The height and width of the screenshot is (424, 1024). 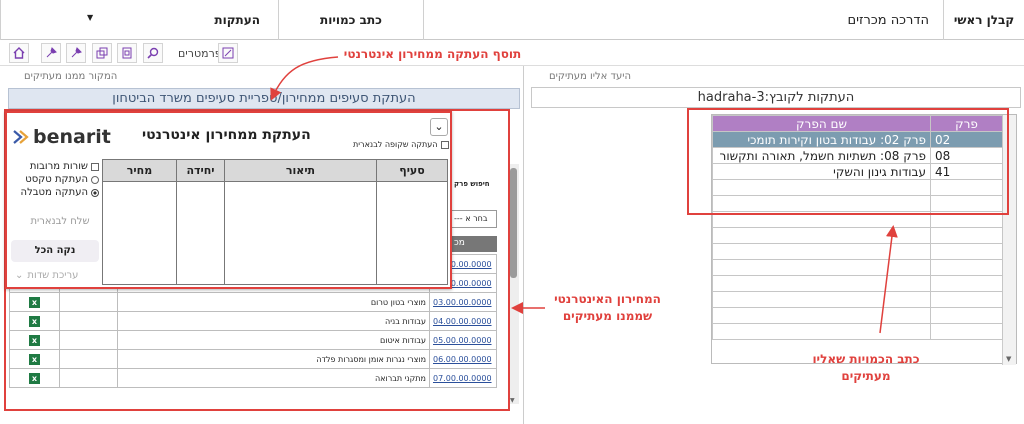 What do you see at coordinates (304, 78) in the screenshot?
I see `arrow-plugin` at bounding box center [304, 78].